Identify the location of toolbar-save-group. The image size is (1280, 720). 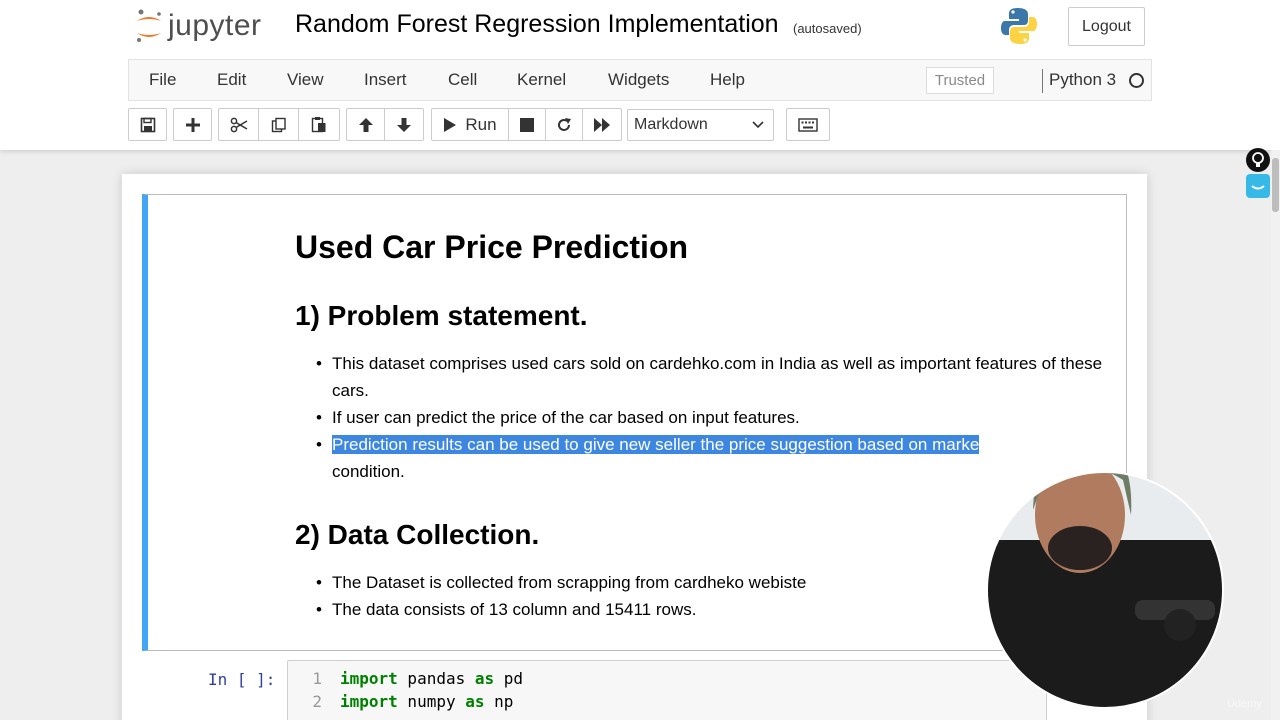
(147, 124).